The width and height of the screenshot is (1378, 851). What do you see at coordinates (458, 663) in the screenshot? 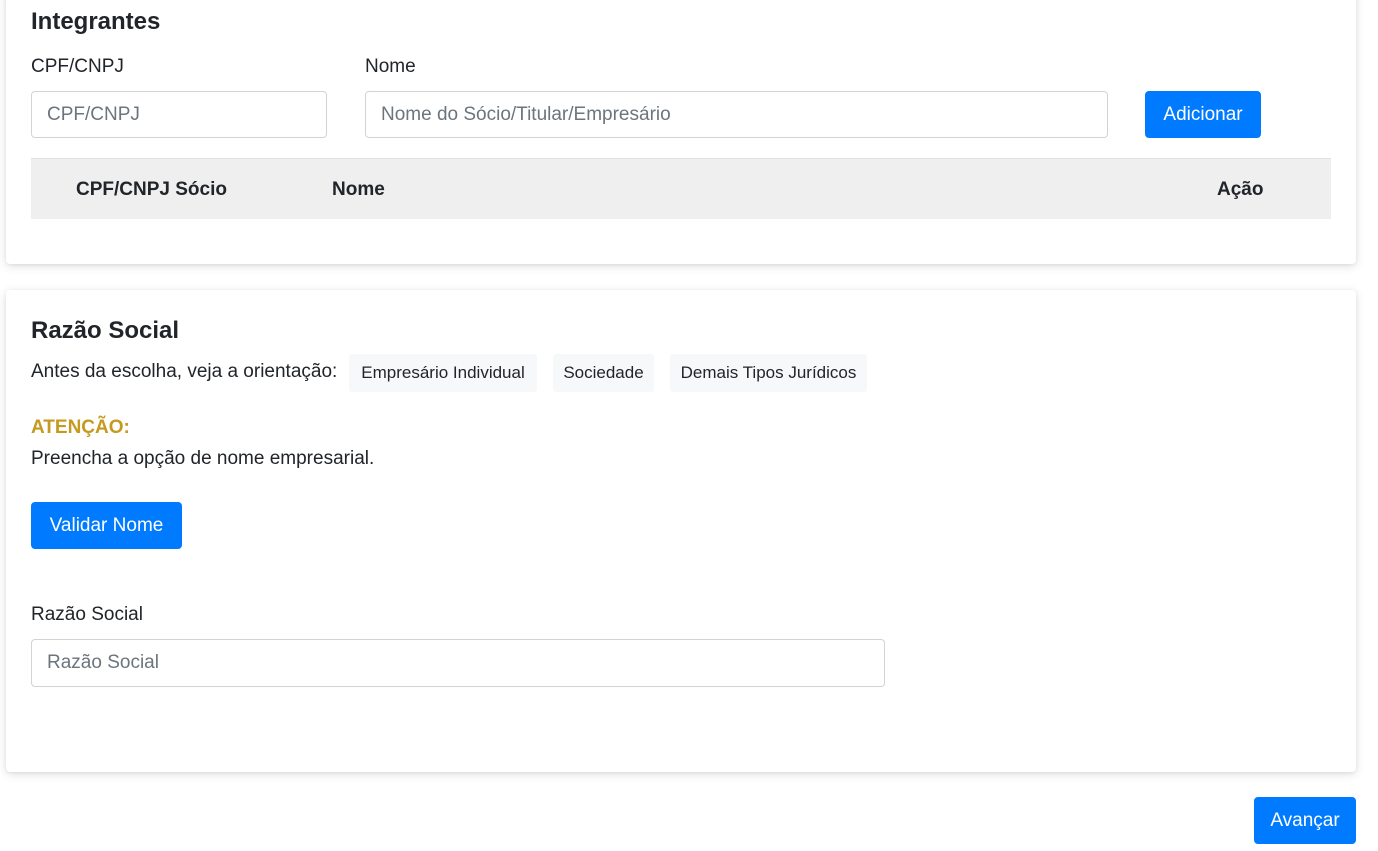
I see `razao-social-input` at bounding box center [458, 663].